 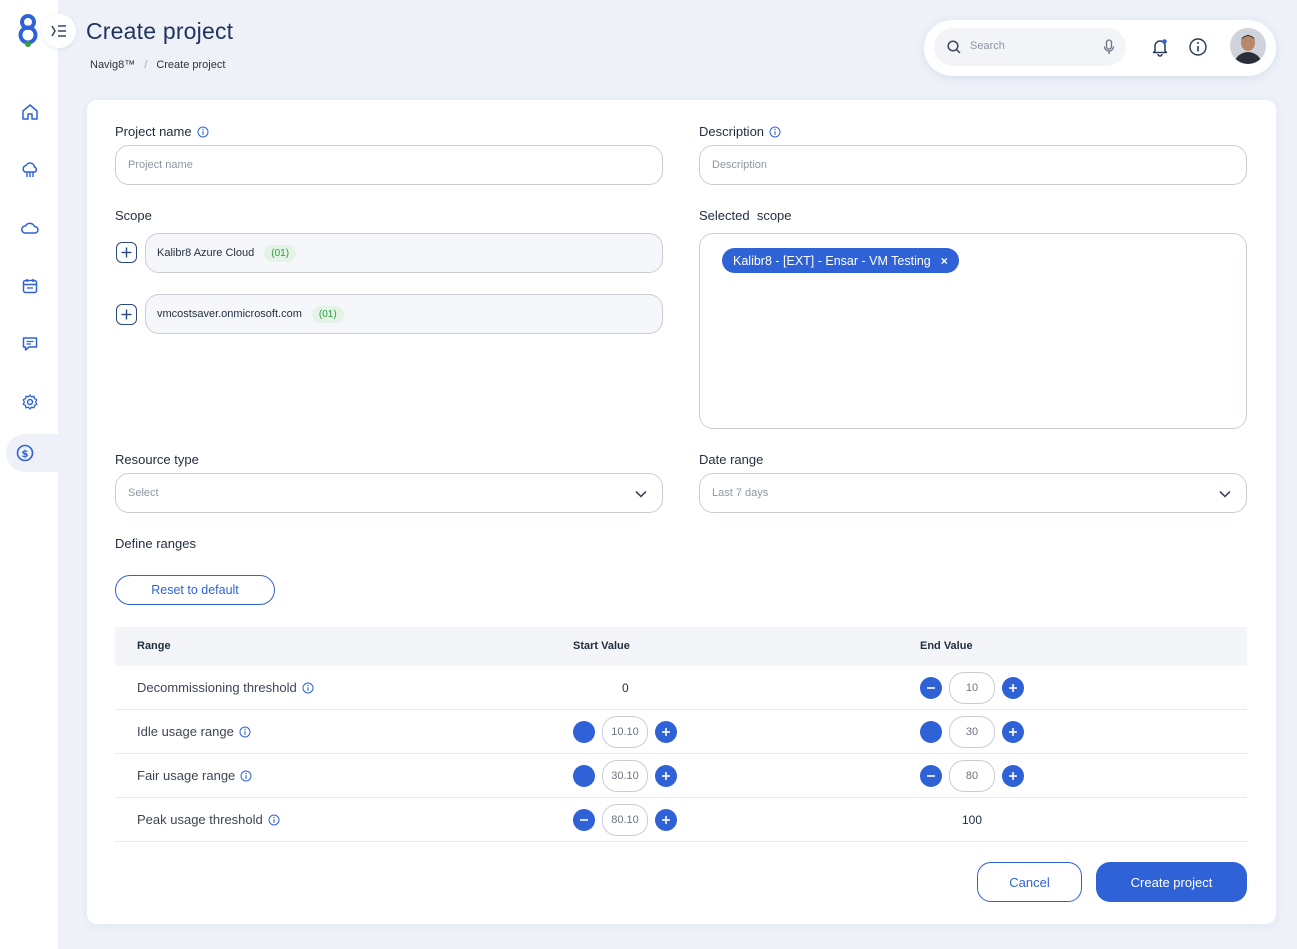 What do you see at coordinates (972, 688) in the screenshot?
I see `end-value-input: 10` at bounding box center [972, 688].